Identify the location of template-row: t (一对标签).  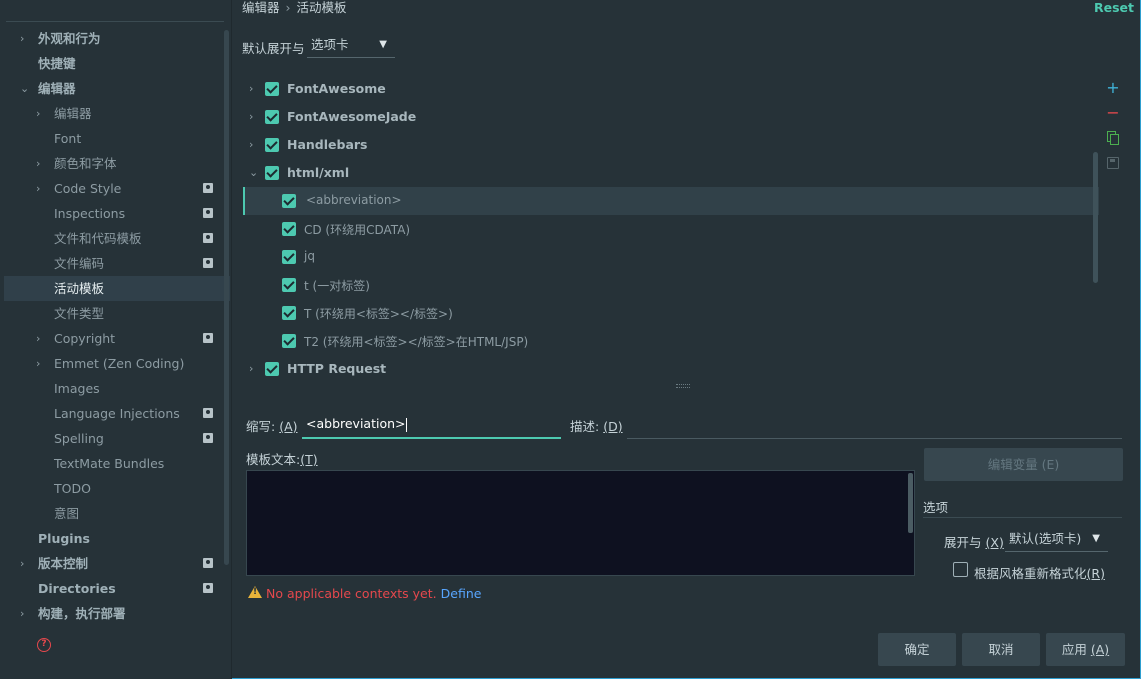
(671, 285).